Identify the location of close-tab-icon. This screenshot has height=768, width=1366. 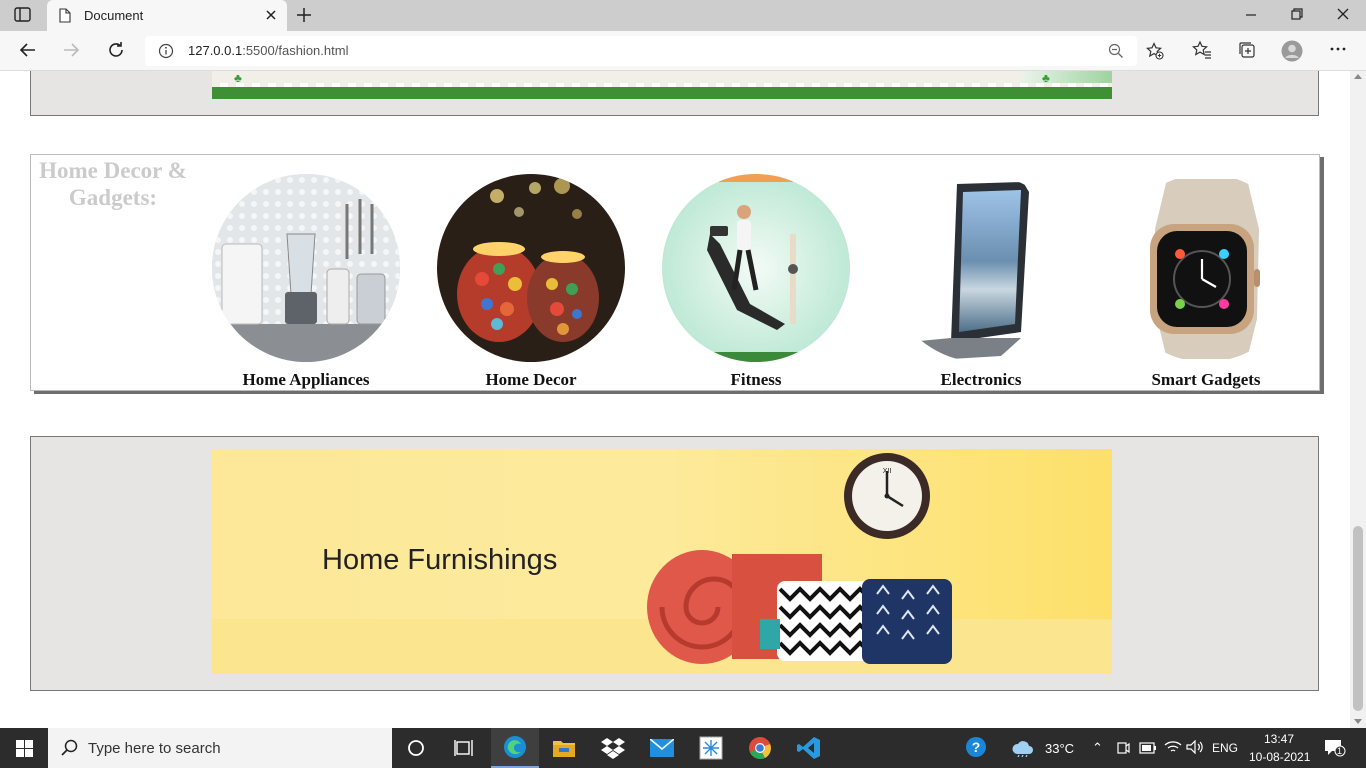
(271, 17).